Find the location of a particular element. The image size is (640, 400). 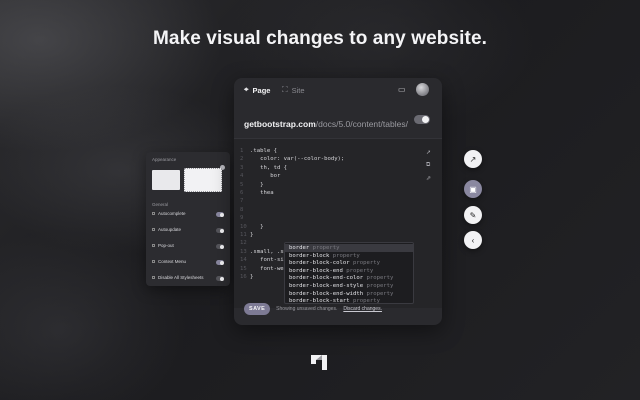

settings-general-heading: General is located at coordinates (160, 204).